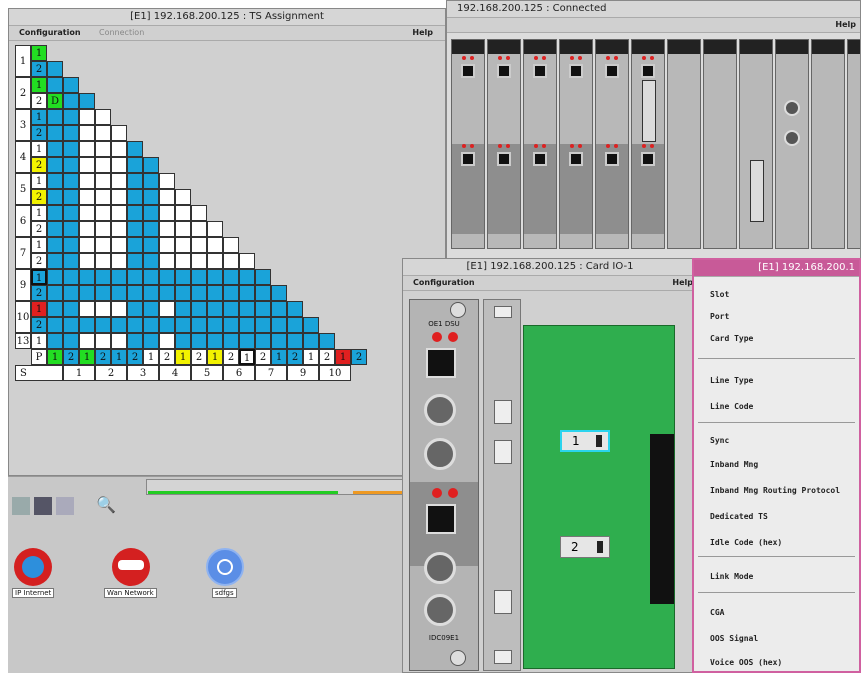 This screenshot has height=673, width=861. I want to click on rj45-port-1-icon, so click(441, 363).